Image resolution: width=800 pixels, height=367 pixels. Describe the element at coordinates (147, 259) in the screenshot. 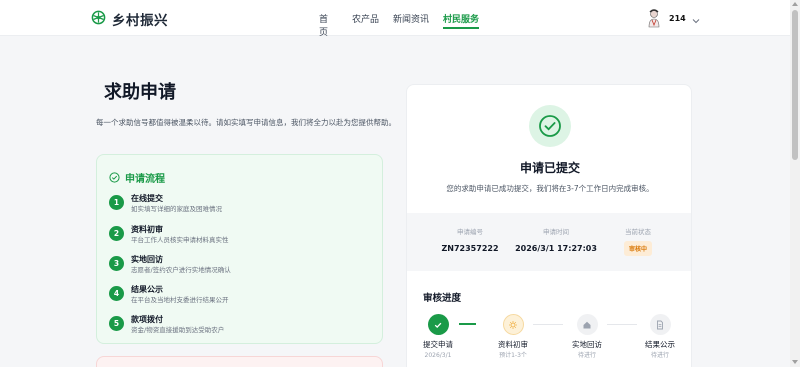

I see `step-title: 实地回访` at that location.